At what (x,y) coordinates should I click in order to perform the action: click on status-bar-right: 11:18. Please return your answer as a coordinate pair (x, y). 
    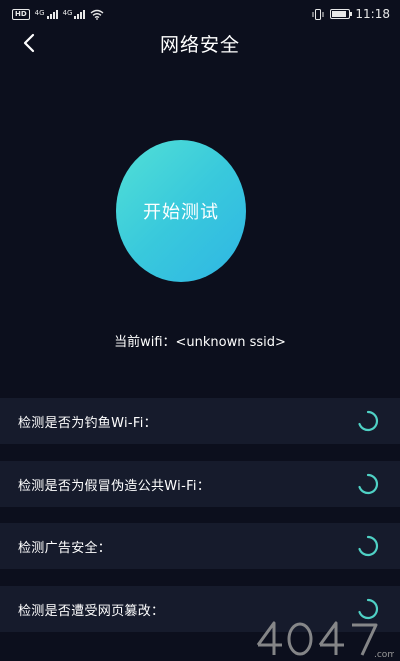
    Looking at the image, I should click on (350, 14).